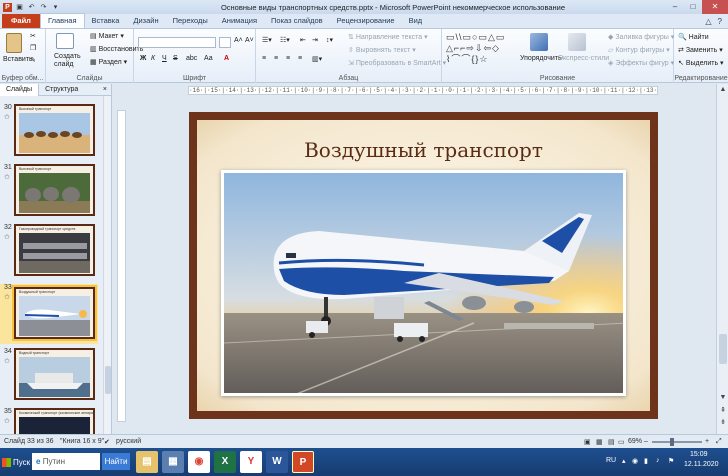  Describe the element at coordinates (587, 442) in the screenshot. I see `normal-view-icon: ▣` at that location.